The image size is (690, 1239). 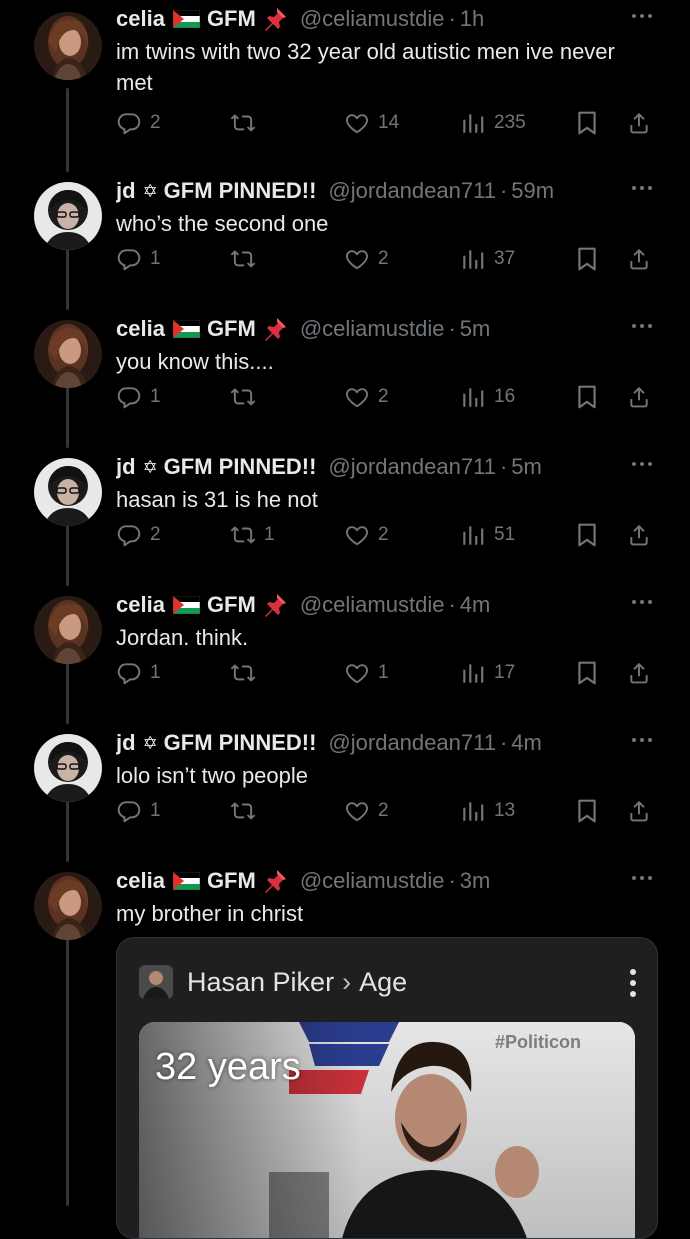 What do you see at coordinates (487, 673) in the screenshot?
I see `views-button: 17` at bounding box center [487, 673].